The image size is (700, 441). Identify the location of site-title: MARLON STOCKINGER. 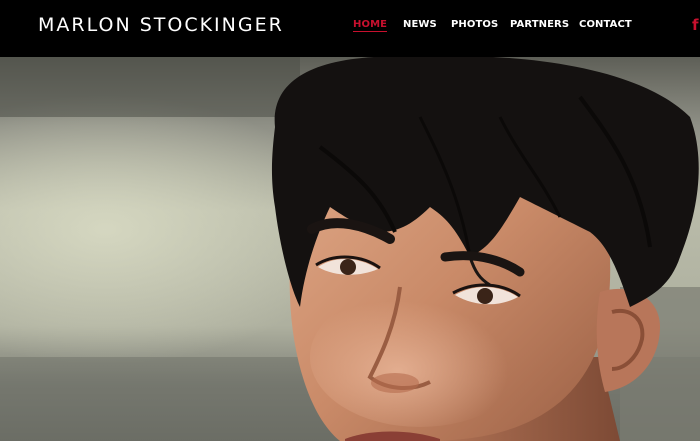
(161, 25).